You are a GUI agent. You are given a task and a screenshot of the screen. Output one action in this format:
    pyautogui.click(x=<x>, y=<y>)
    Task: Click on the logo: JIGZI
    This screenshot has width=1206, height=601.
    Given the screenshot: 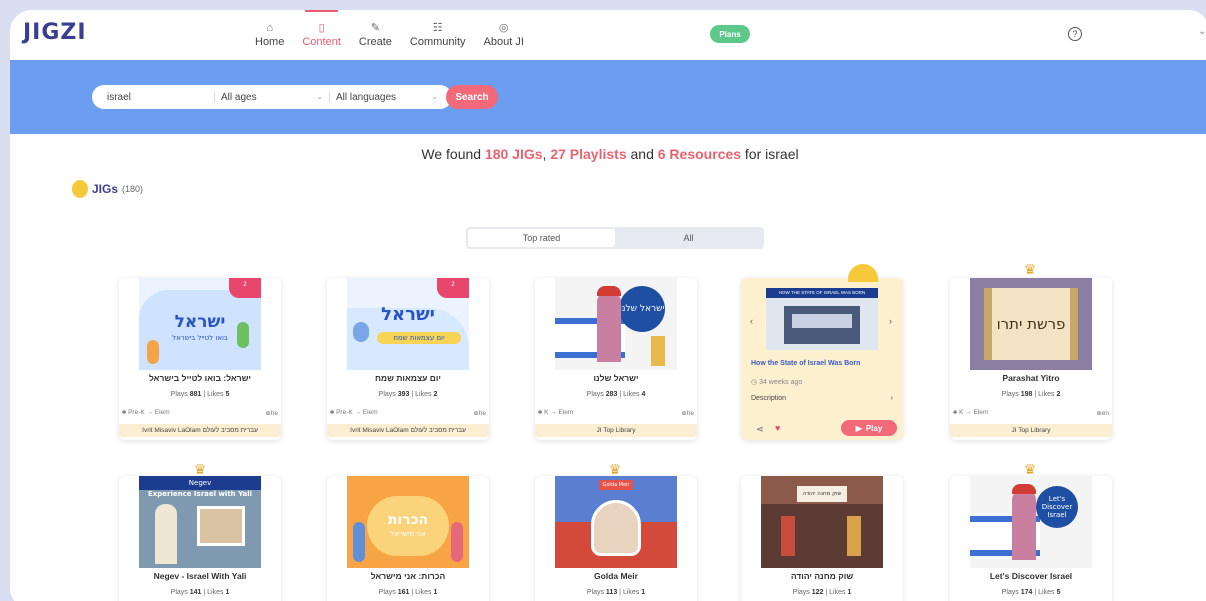 What is the action you would take?
    pyautogui.click(x=55, y=32)
    